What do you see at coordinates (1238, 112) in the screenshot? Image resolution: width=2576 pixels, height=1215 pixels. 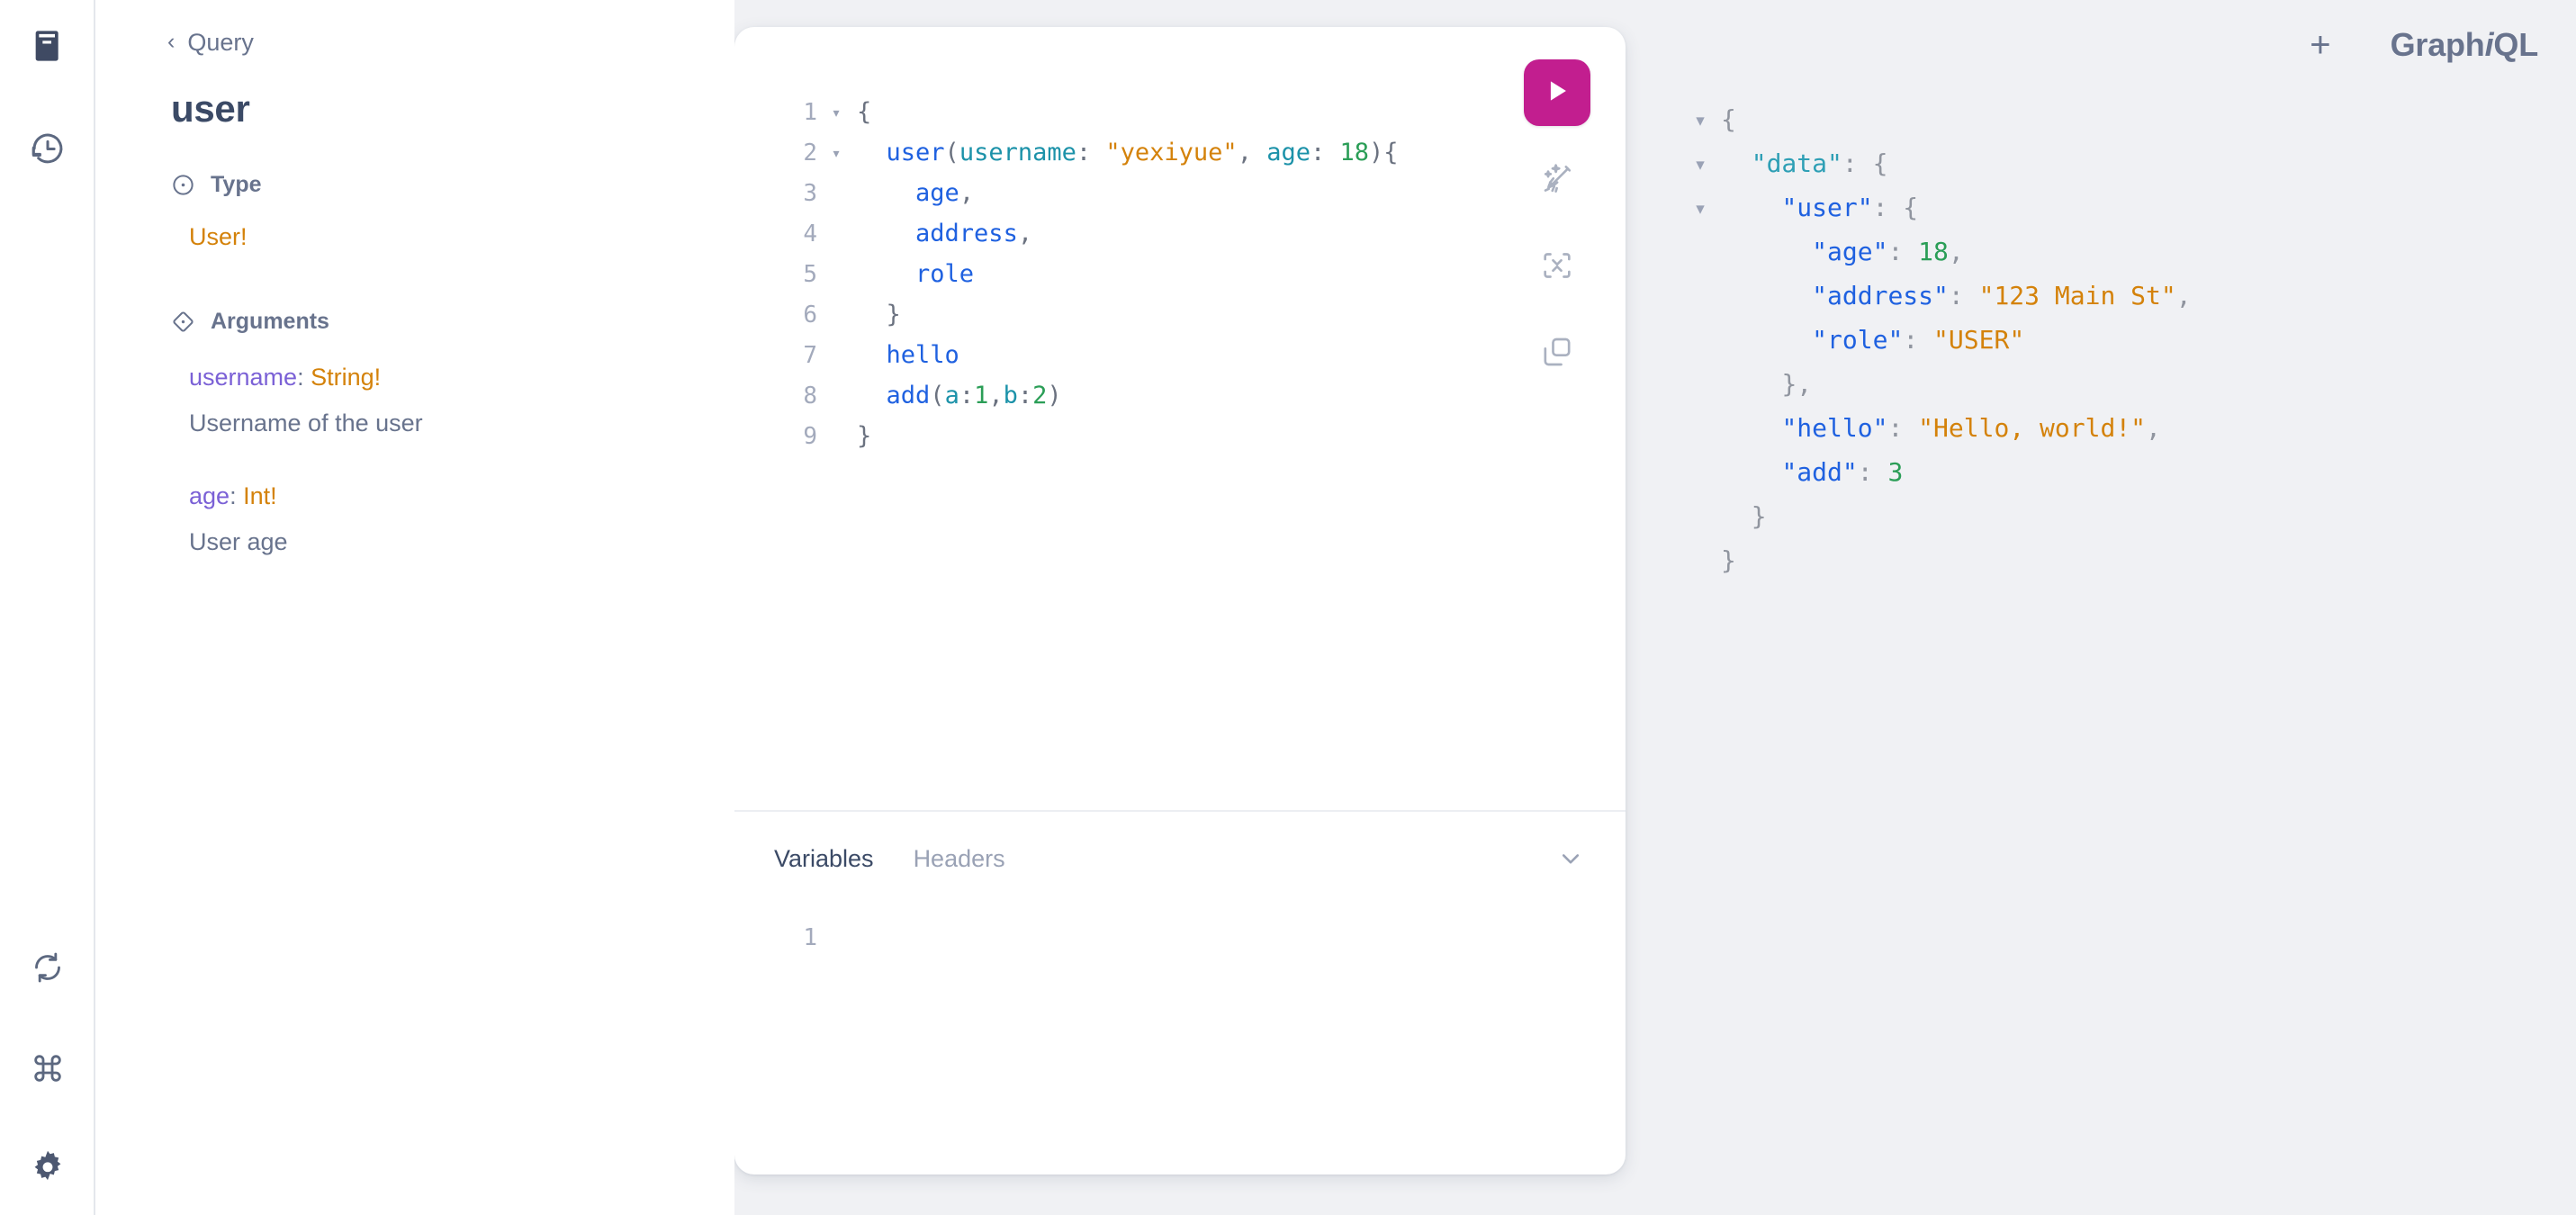 I see `line-content: {` at bounding box center [1238, 112].